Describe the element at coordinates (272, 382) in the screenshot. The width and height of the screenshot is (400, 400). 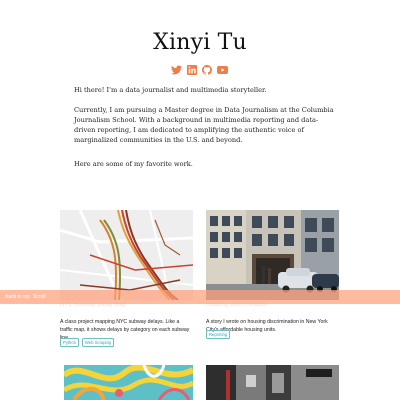
I see `street-photo-image` at that location.